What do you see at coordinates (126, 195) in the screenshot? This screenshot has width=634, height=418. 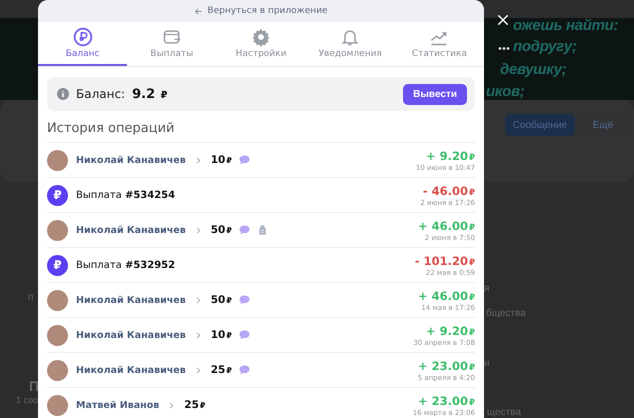 I see `payout-label: Выплата #534254` at bounding box center [126, 195].